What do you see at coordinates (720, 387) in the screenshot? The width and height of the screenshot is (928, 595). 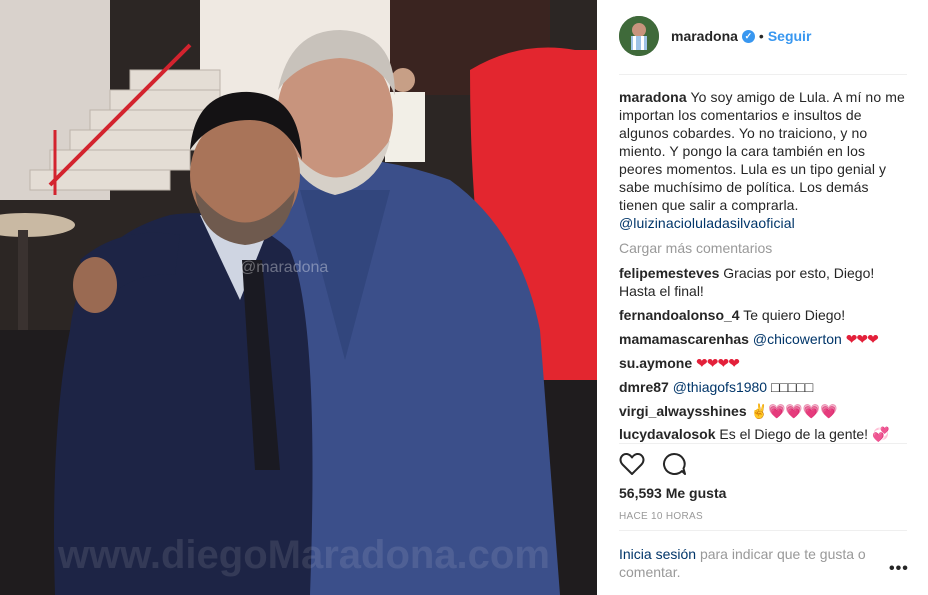 I see `comment-mention: @thiagofs1980` at bounding box center [720, 387].